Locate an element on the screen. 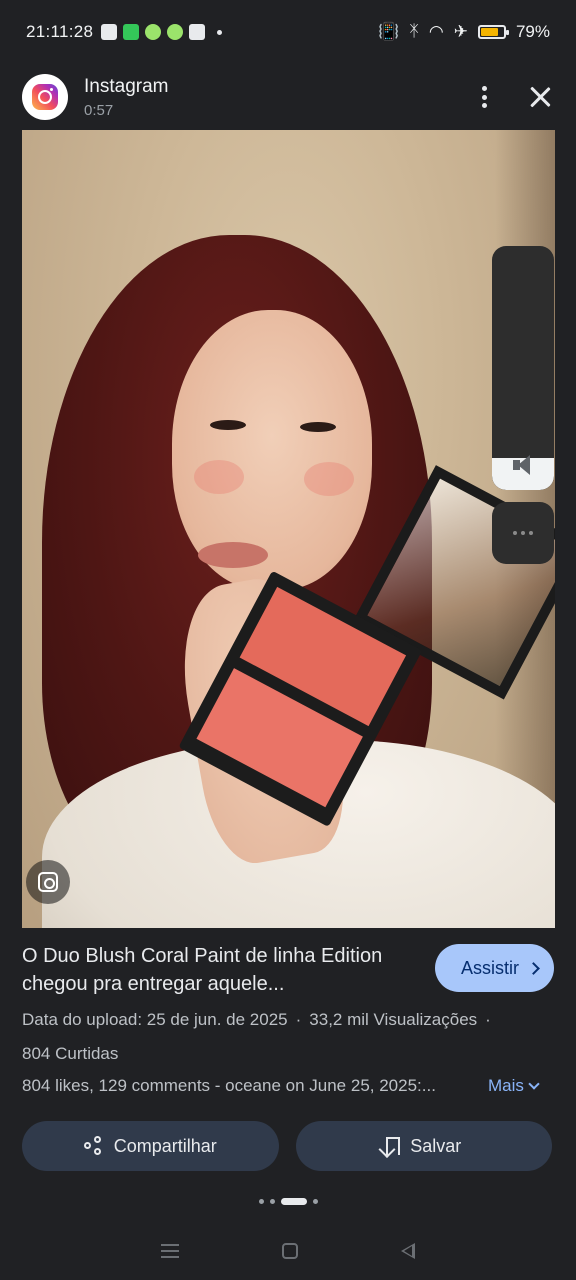  upload-date: Data do upload: 25 de jun. de 2025 is located at coordinates (155, 1019).